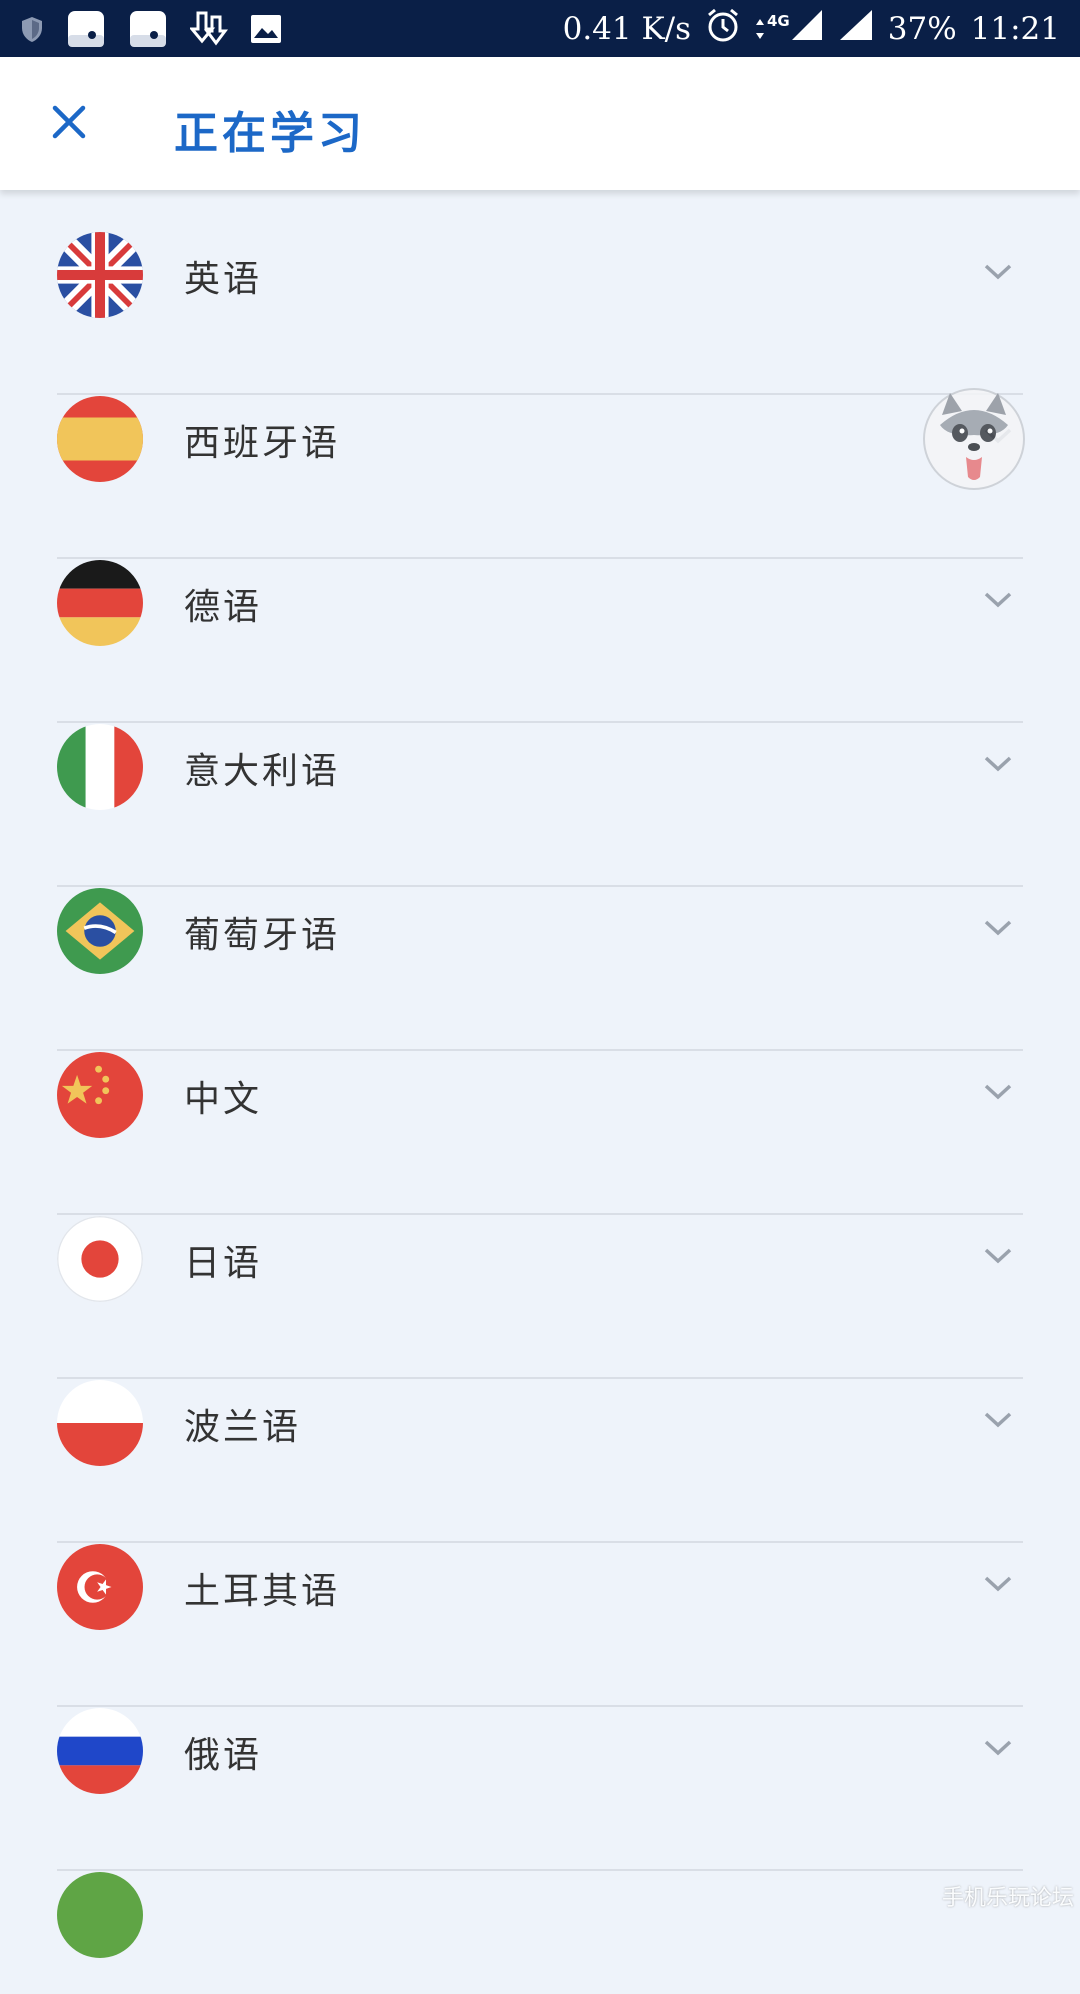 The width and height of the screenshot is (1080, 1994). What do you see at coordinates (540, 948) in the screenshot?
I see `language-item-portuguese: 葡萄牙语` at bounding box center [540, 948].